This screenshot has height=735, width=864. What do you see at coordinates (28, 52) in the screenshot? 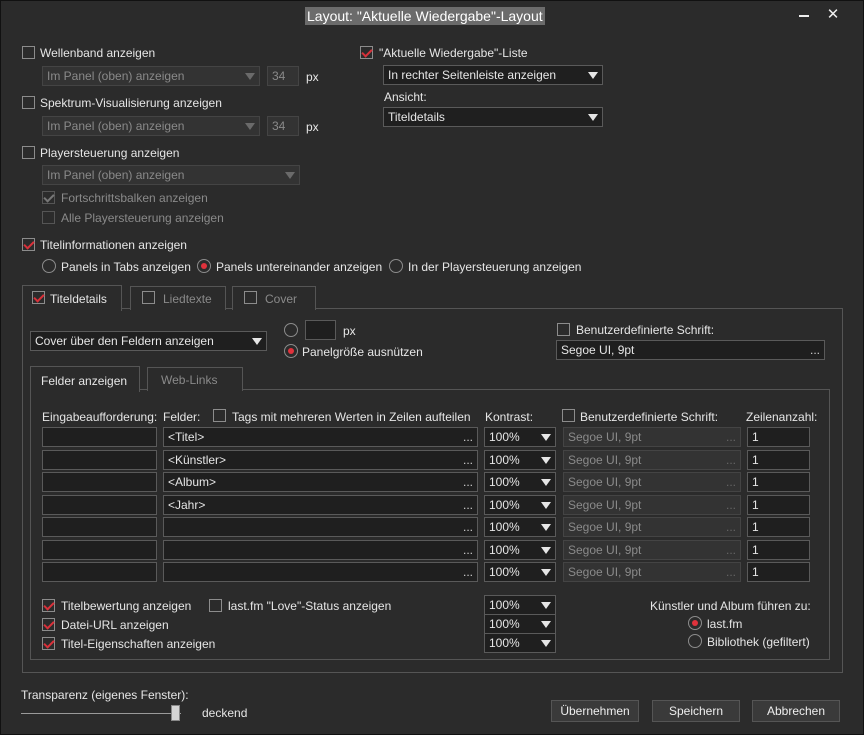
I see `waveform-checkbox` at bounding box center [28, 52].